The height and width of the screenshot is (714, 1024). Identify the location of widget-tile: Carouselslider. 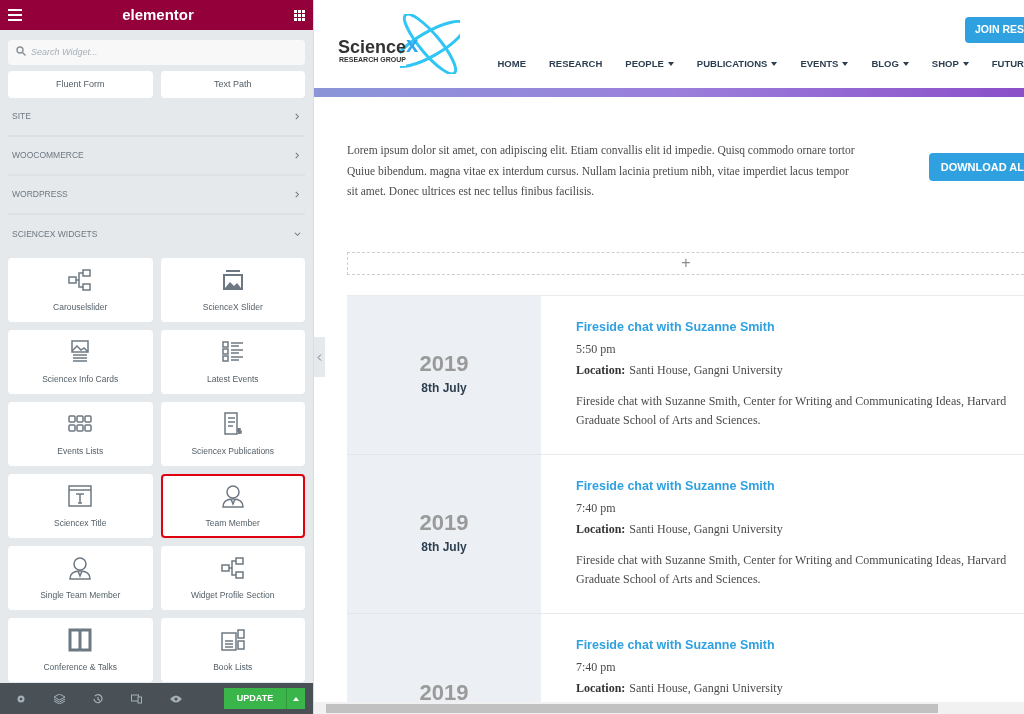
(80, 290).